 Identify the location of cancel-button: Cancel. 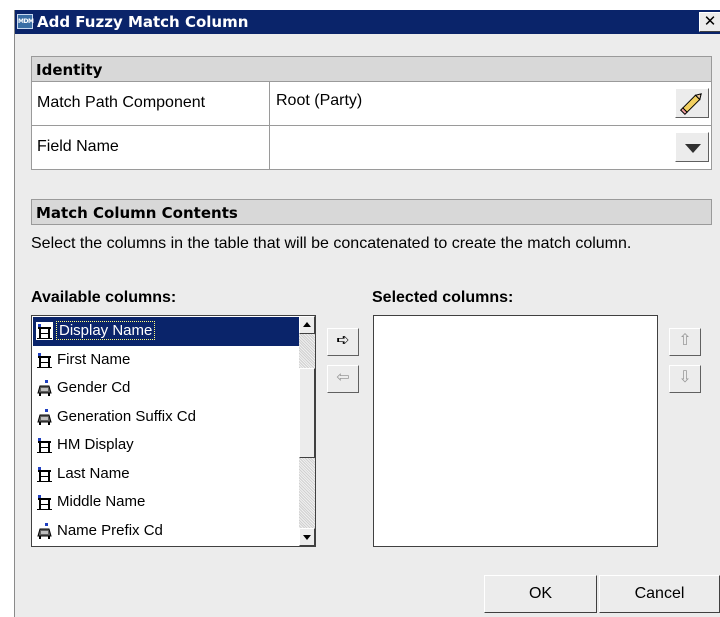
(659, 594).